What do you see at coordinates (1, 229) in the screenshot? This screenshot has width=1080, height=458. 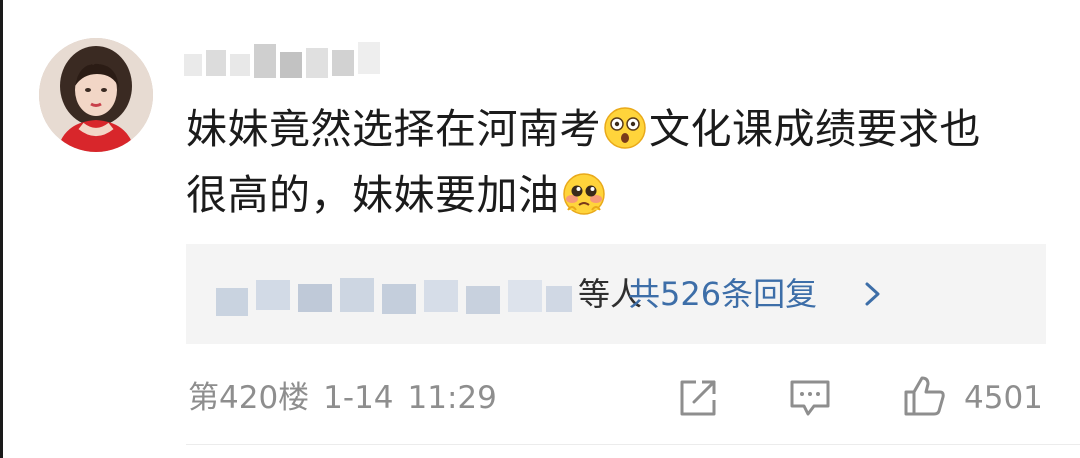 I see `window-edge` at bounding box center [1, 229].